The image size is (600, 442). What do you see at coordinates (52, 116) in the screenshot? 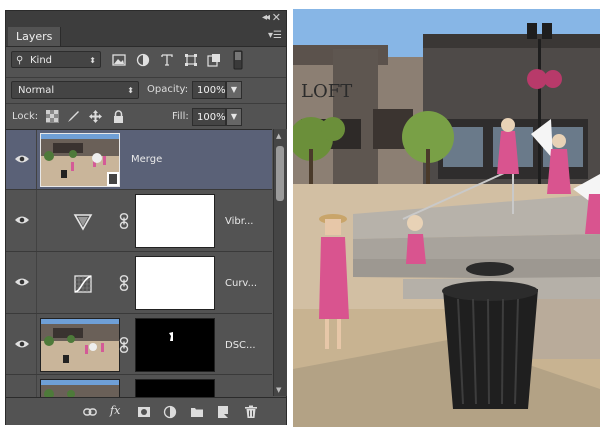
I see `lock-transparent-pixels-icon` at bounding box center [52, 116].